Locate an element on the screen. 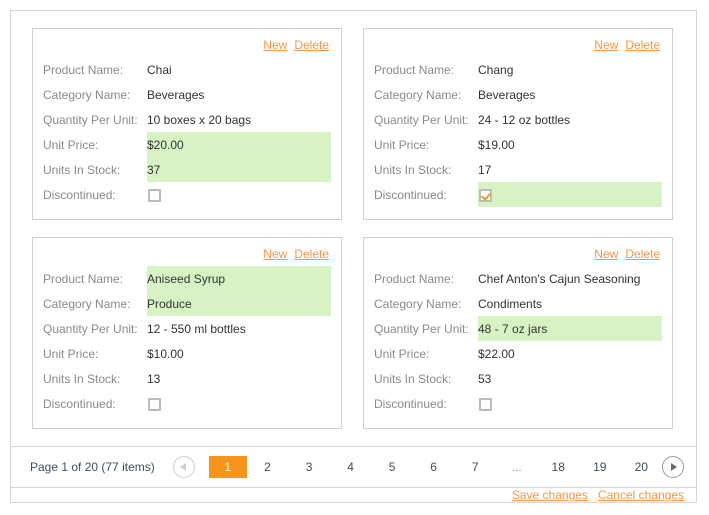  page-slot: 2 is located at coordinates (268, 467).